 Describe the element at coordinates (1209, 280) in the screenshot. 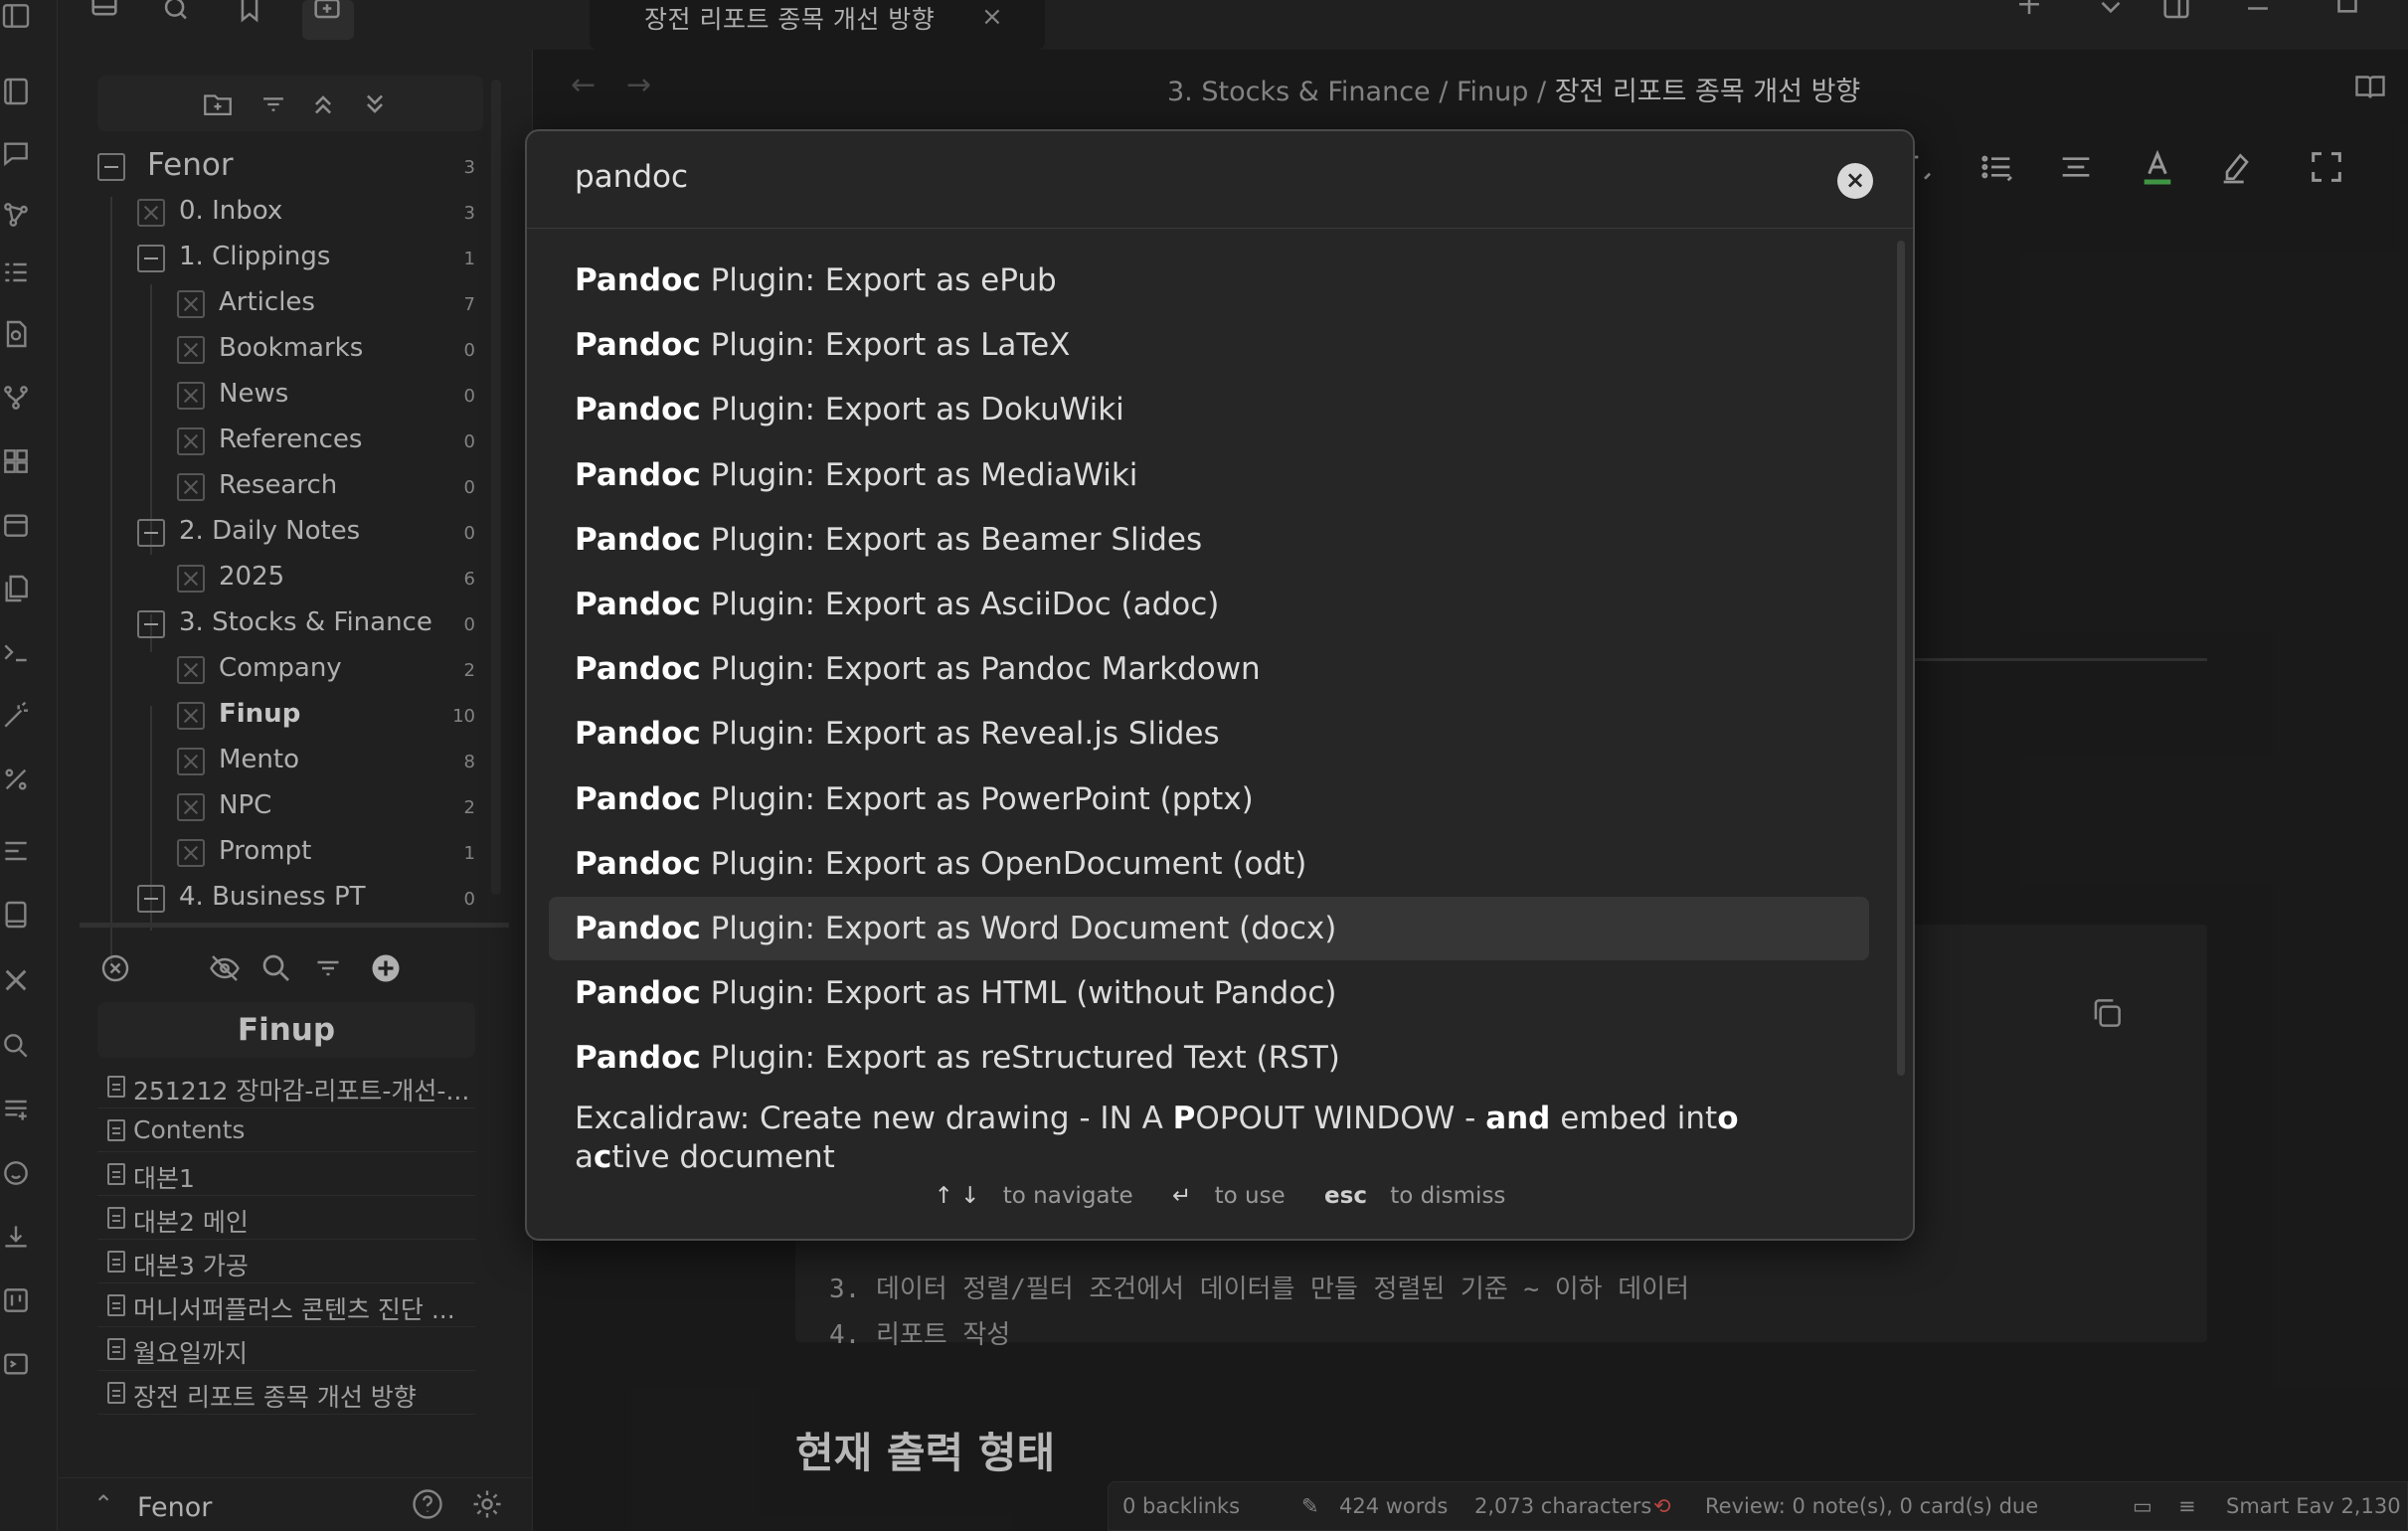

I see `command-result: Pandoc Plugin: Export as ePub` at that location.